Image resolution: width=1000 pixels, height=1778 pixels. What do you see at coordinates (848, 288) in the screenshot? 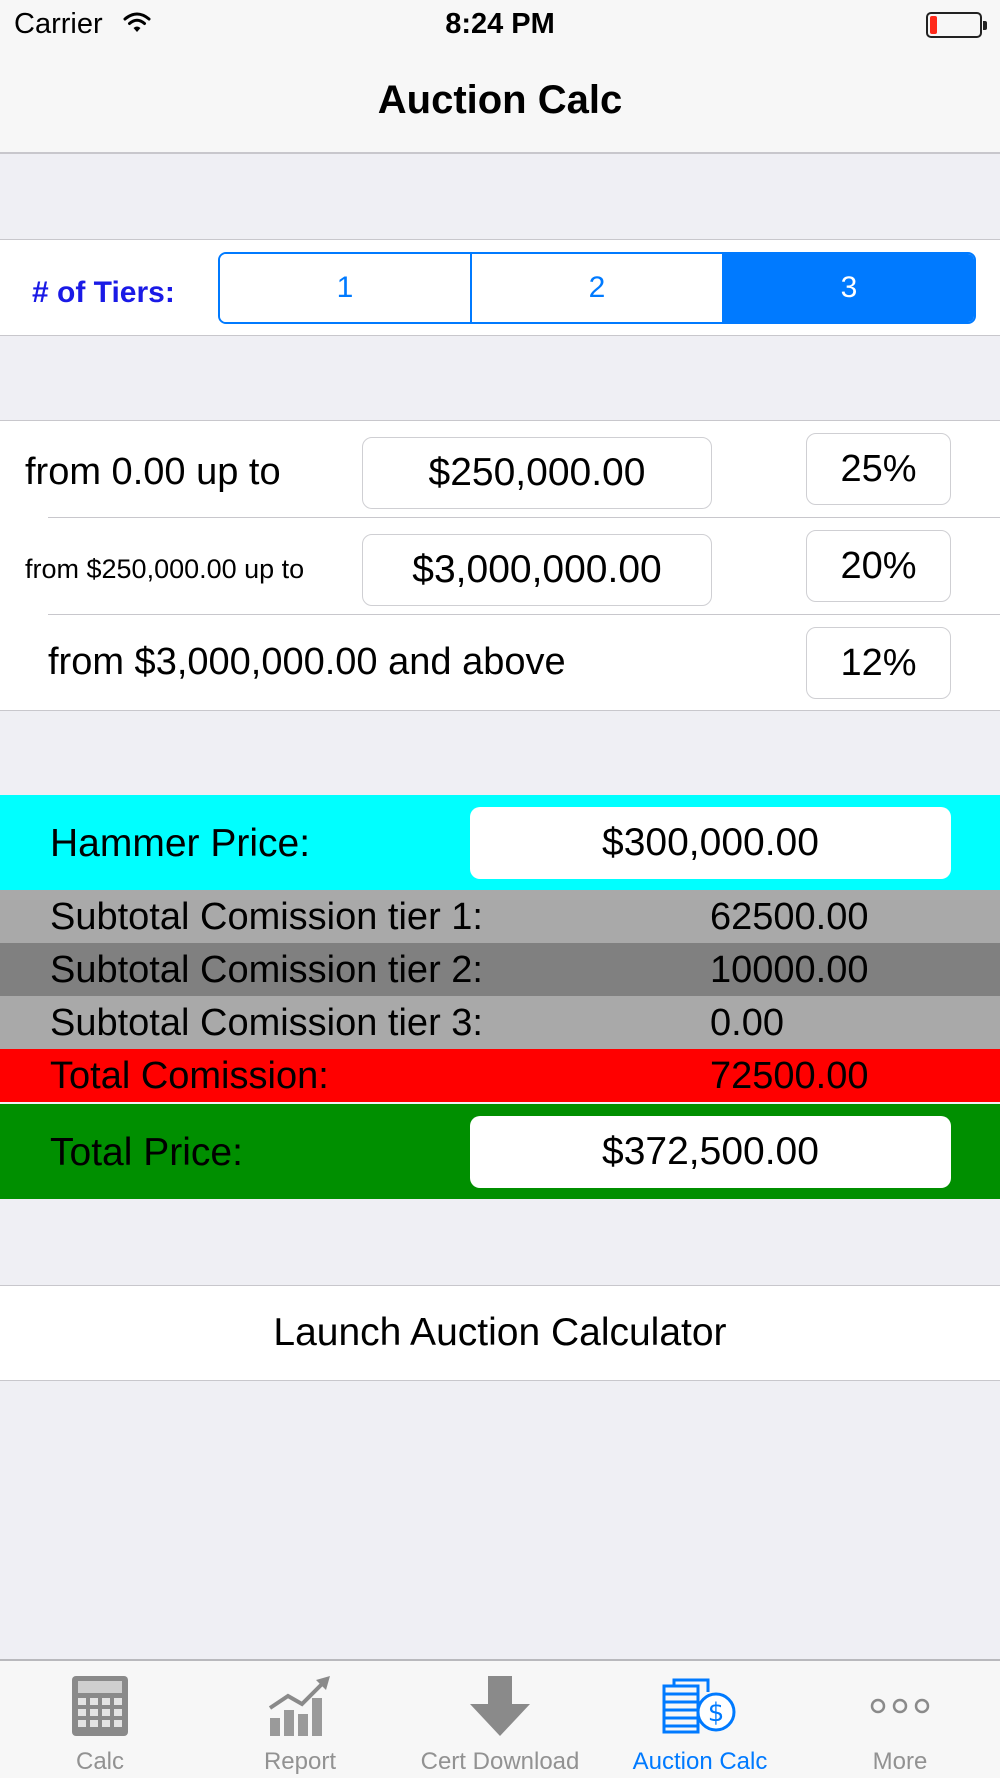
I see `tier-segment-3: 3` at bounding box center [848, 288].